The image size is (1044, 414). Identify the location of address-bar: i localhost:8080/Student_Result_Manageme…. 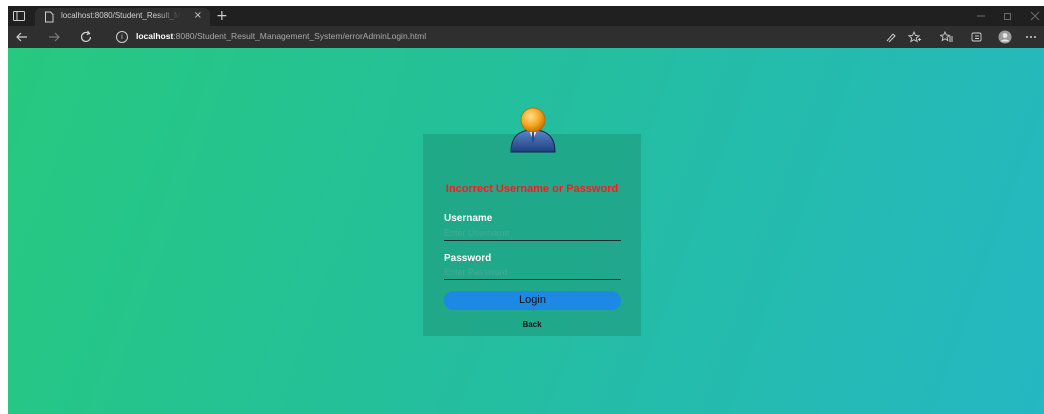
(503, 37).